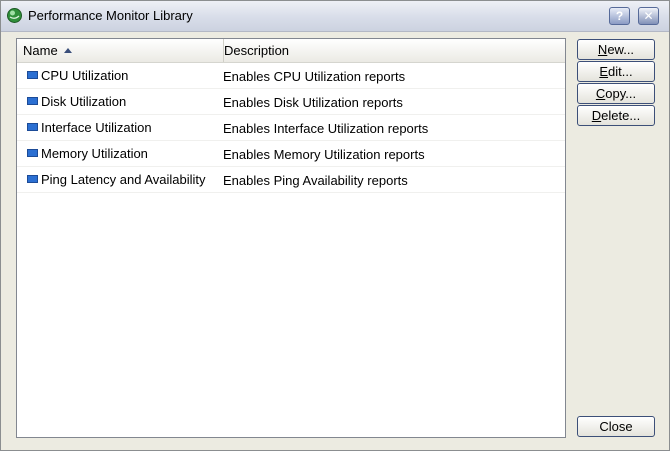 The width and height of the screenshot is (670, 451). I want to click on help-icon: ?, so click(619, 16).